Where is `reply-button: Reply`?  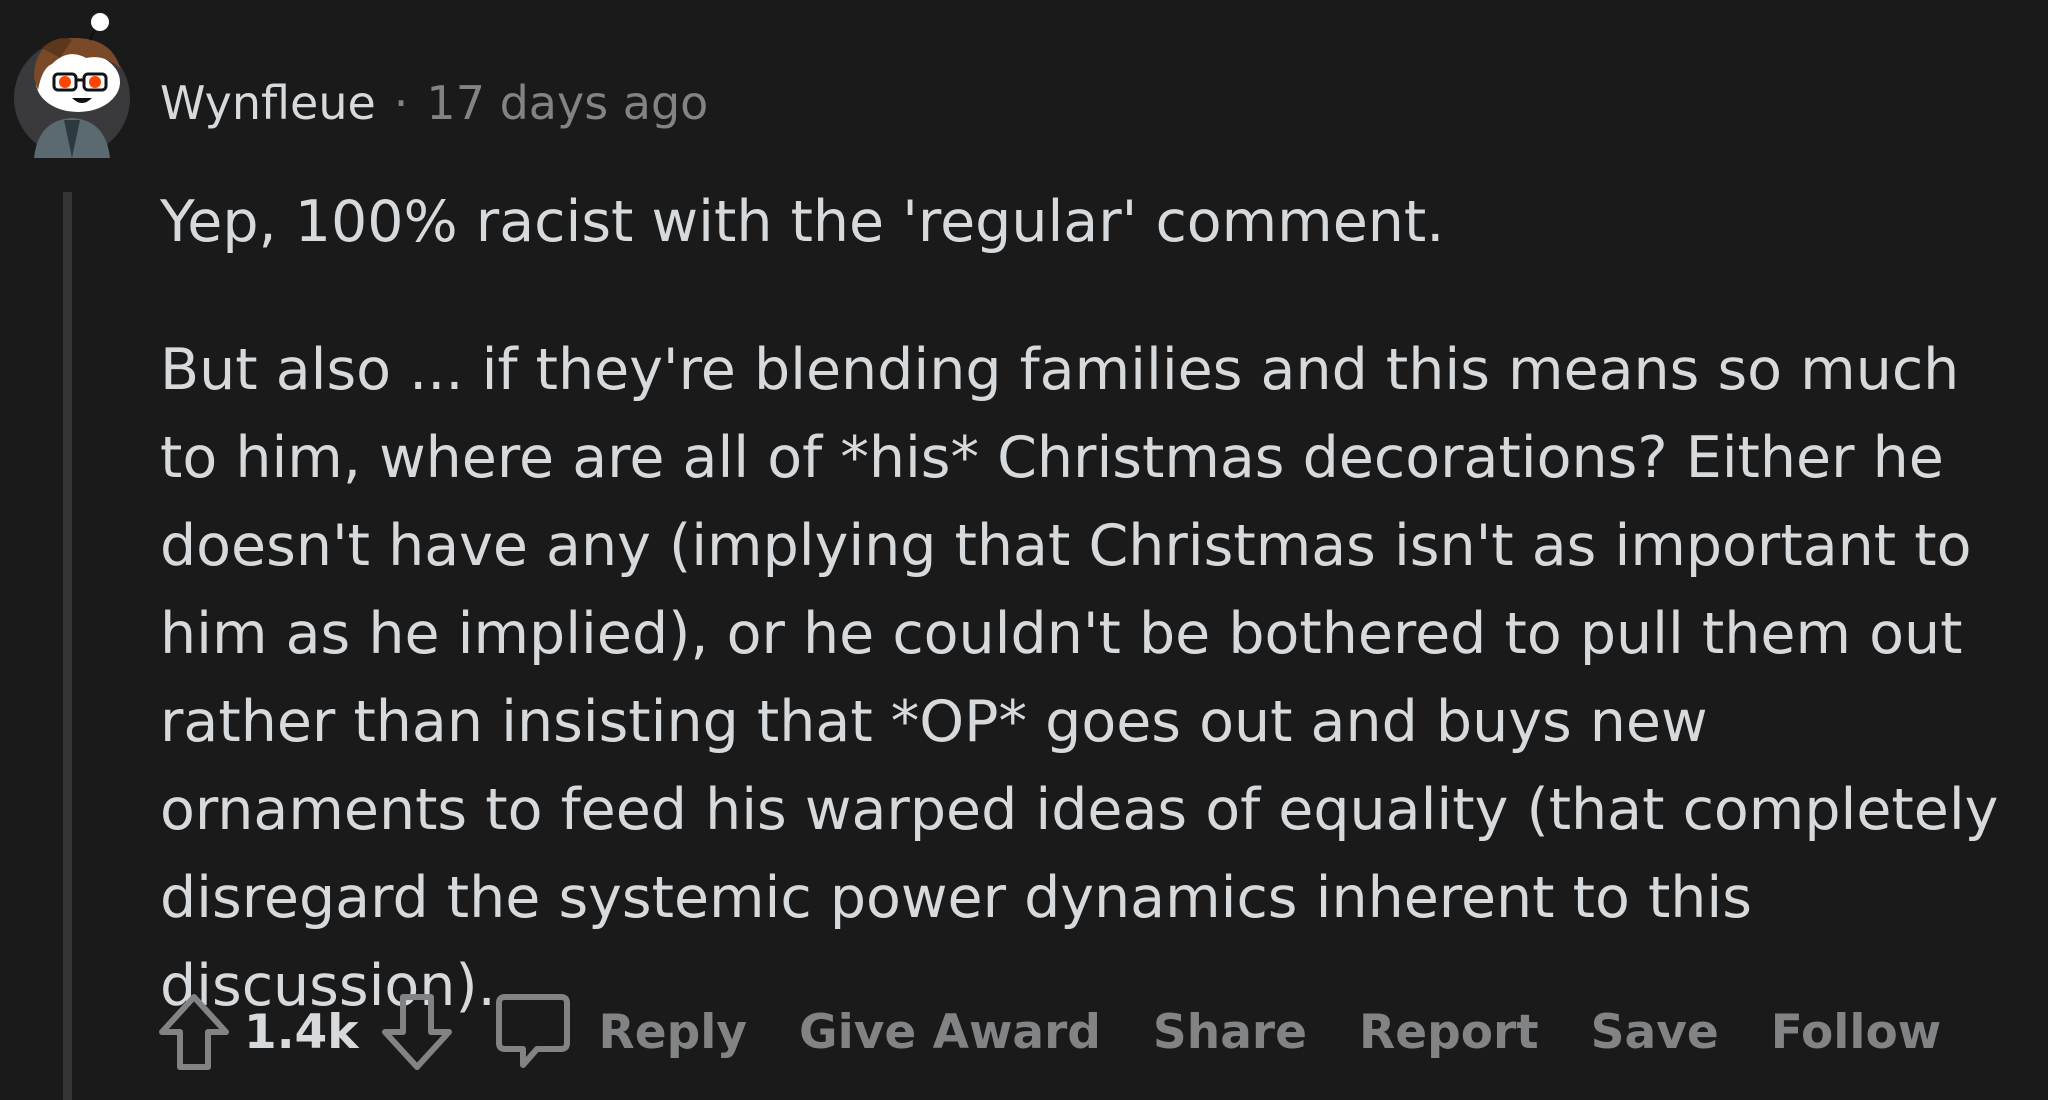
reply-button: Reply is located at coordinates (646, 1032).